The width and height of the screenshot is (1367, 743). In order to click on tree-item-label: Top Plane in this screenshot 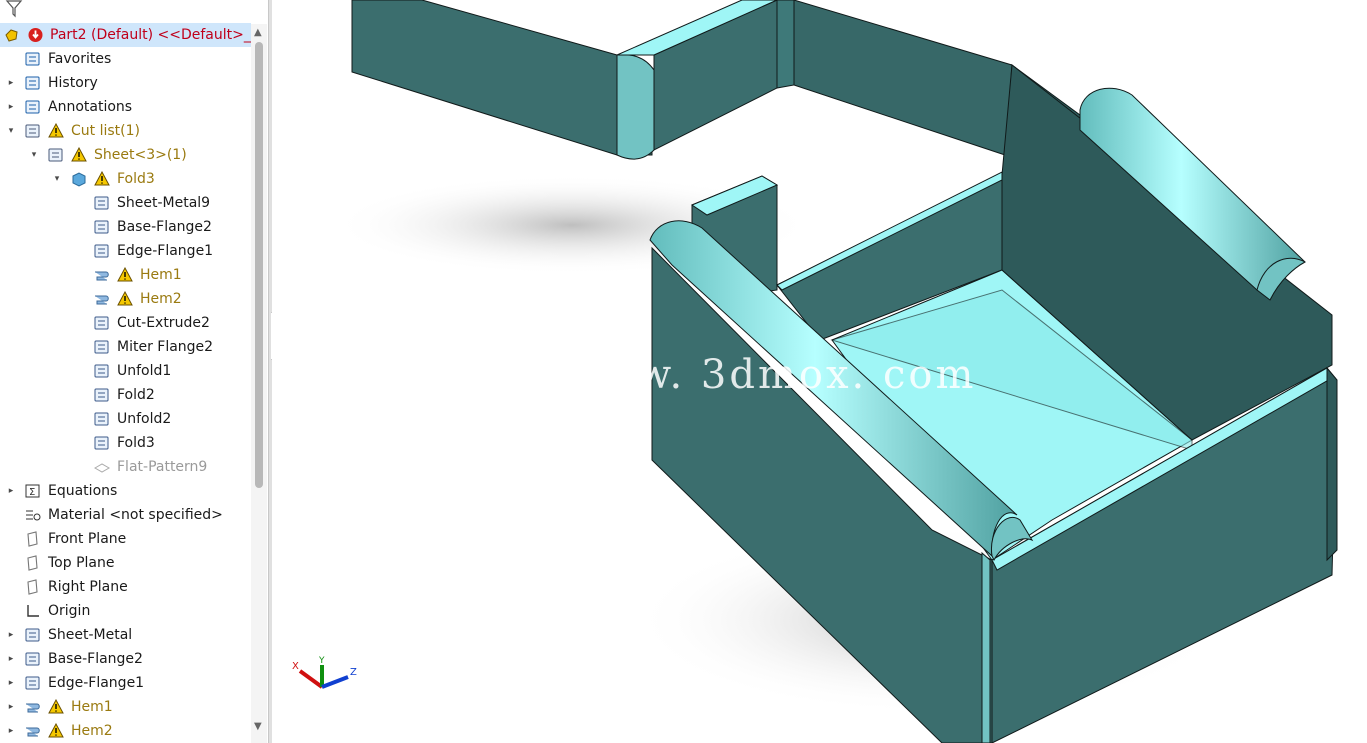, I will do `click(81, 563)`.